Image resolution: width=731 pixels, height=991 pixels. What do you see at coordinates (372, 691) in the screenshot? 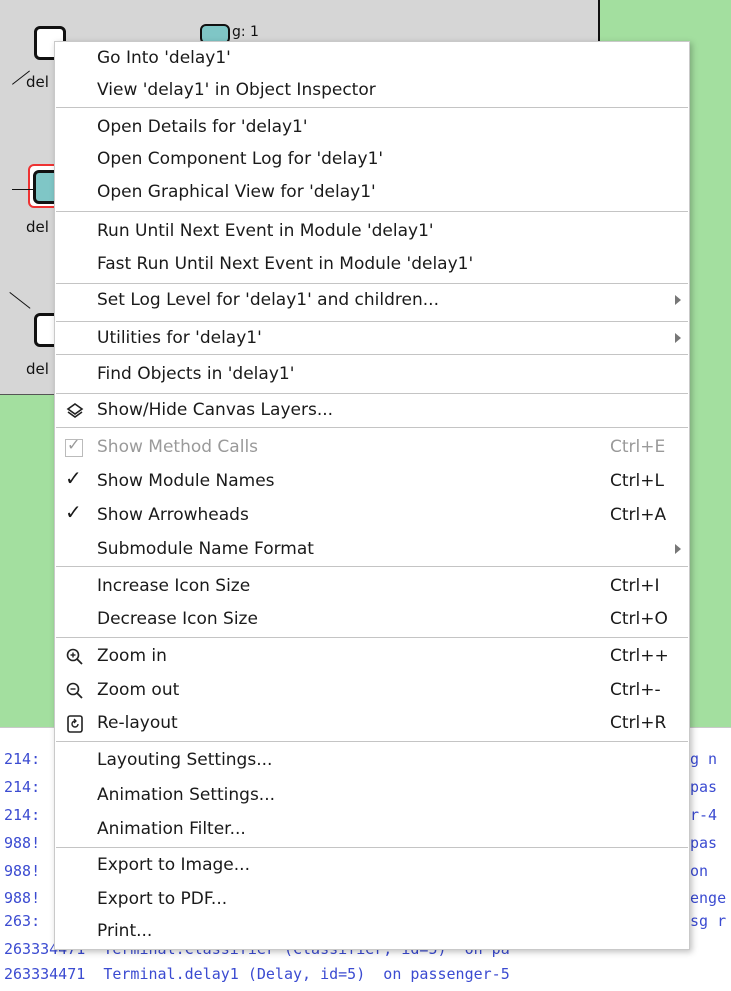
I see `menu-item-zoom-out: Zoom out Ctrl+-` at bounding box center [372, 691].